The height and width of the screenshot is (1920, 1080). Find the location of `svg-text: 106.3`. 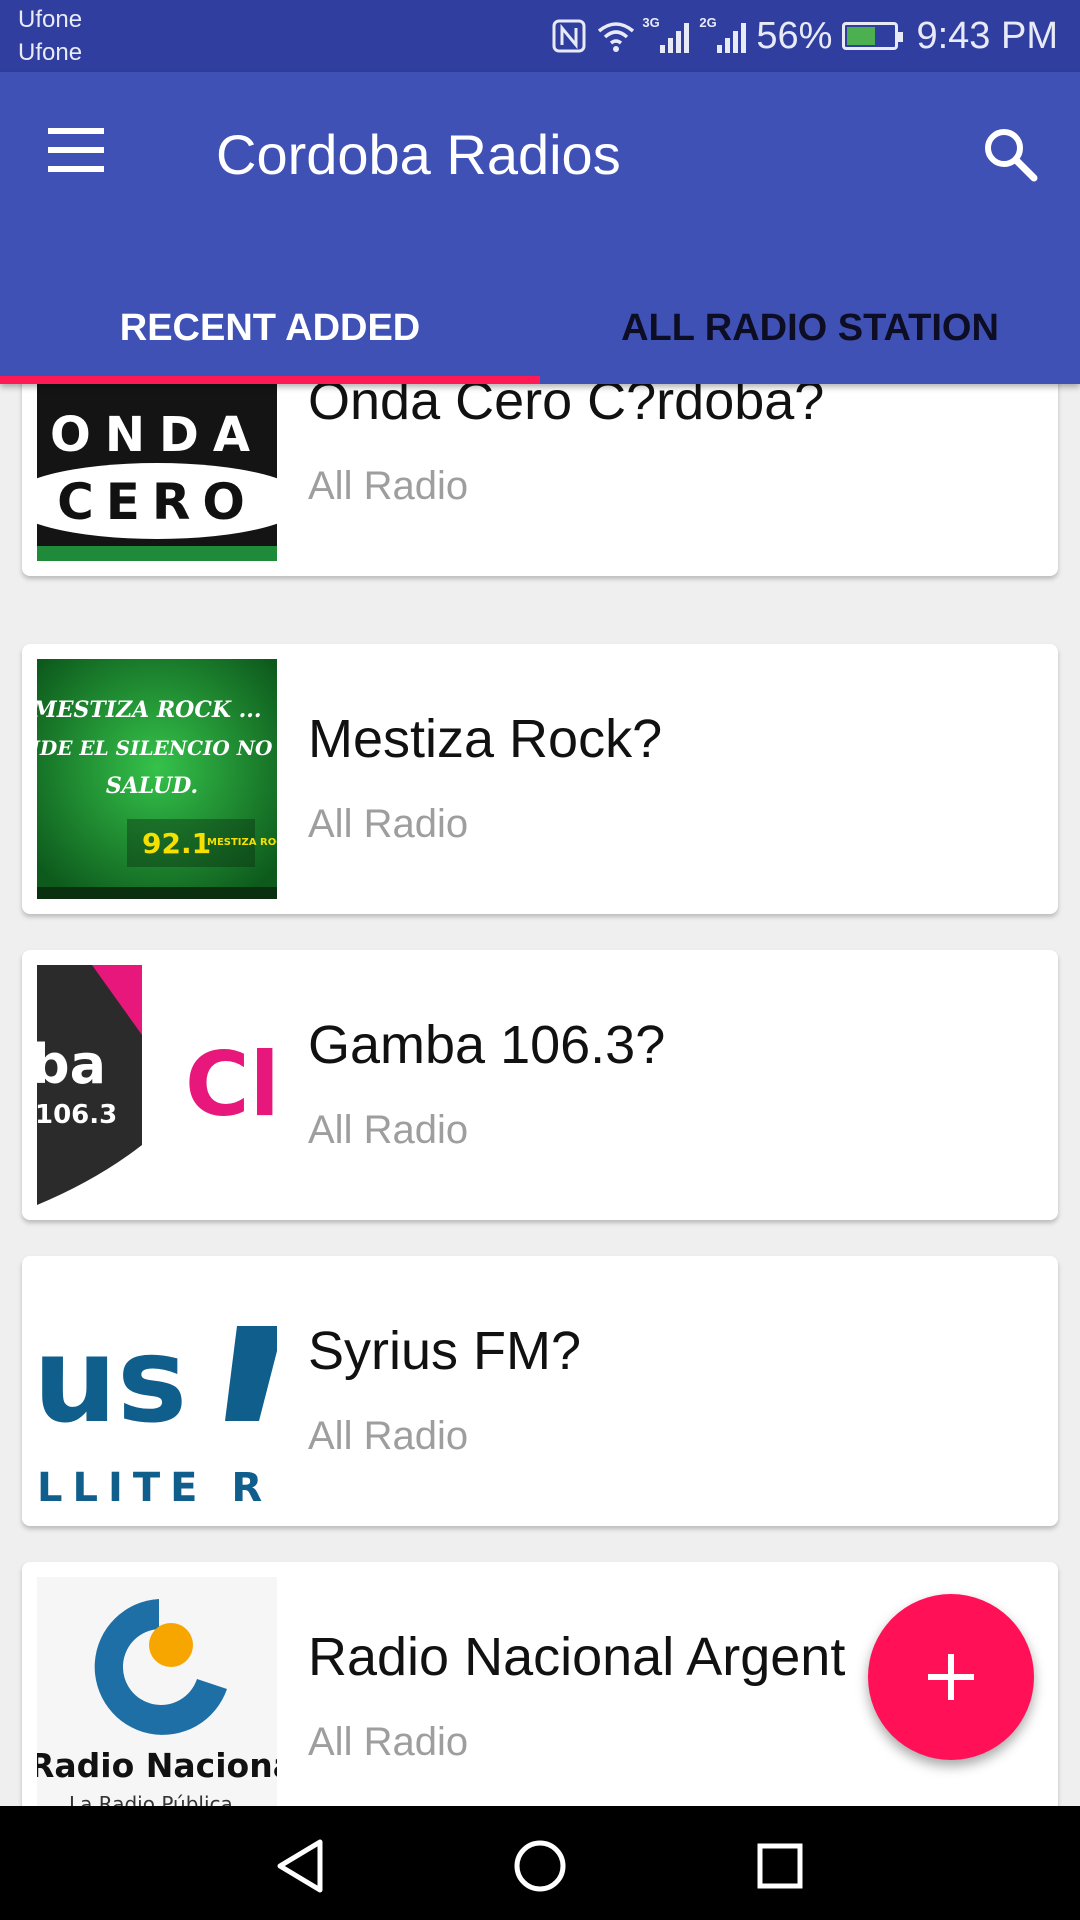

svg-text: 106.3 is located at coordinates (77, 1115).